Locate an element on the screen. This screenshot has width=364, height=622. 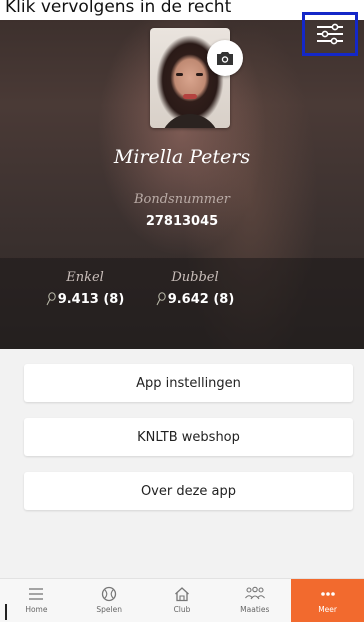
bondsnummer-value: 27813045 is located at coordinates (182, 221).